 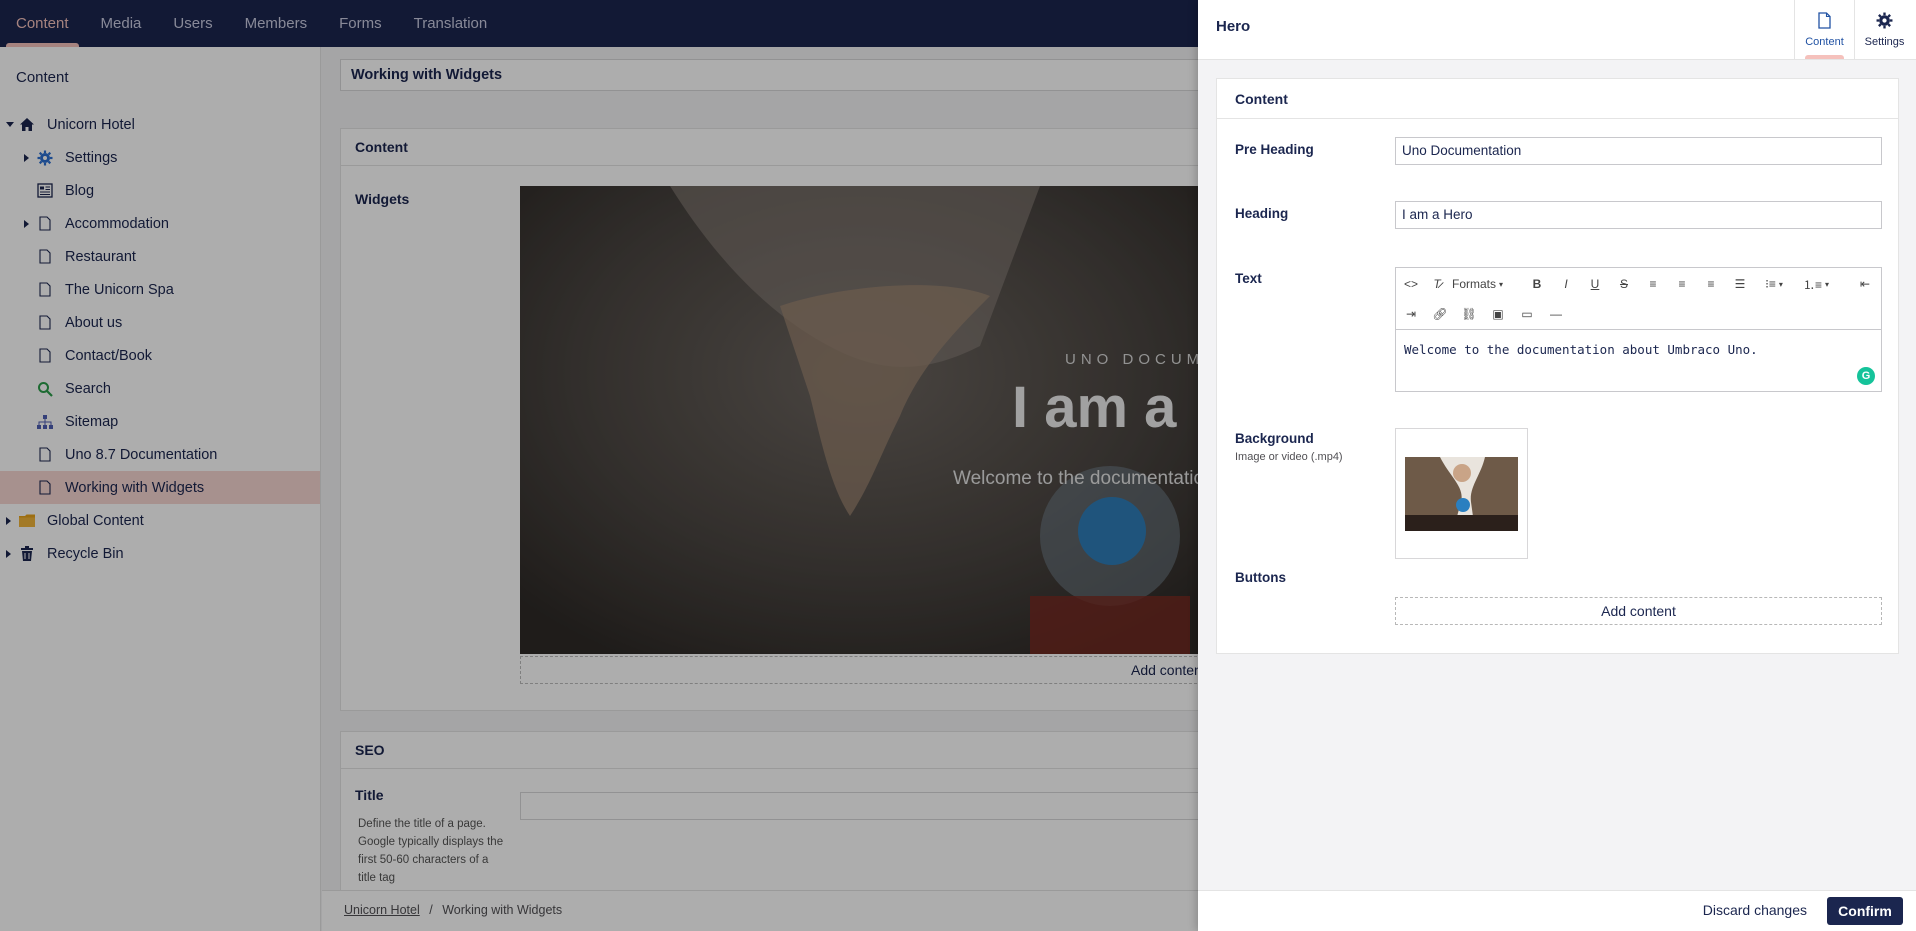 What do you see at coordinates (1816, 284) in the screenshot?
I see `numbered-list-icon: ⒈≡ ▾` at bounding box center [1816, 284].